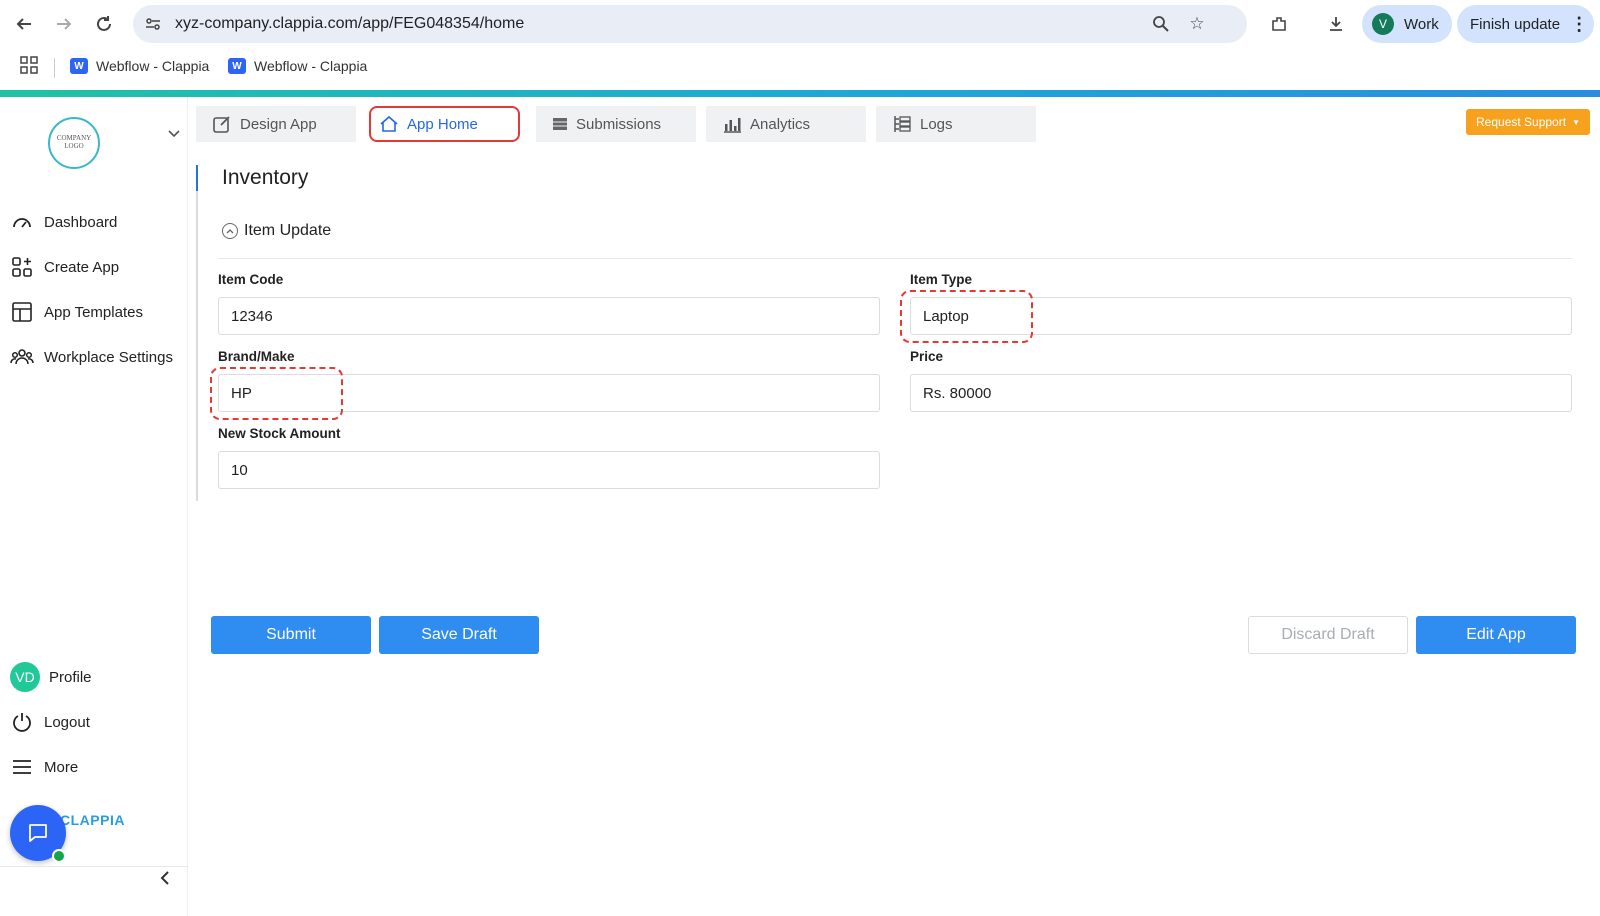 This screenshot has height=916, width=1600. I want to click on company-logo: COMPANY LOGO, so click(74, 143).